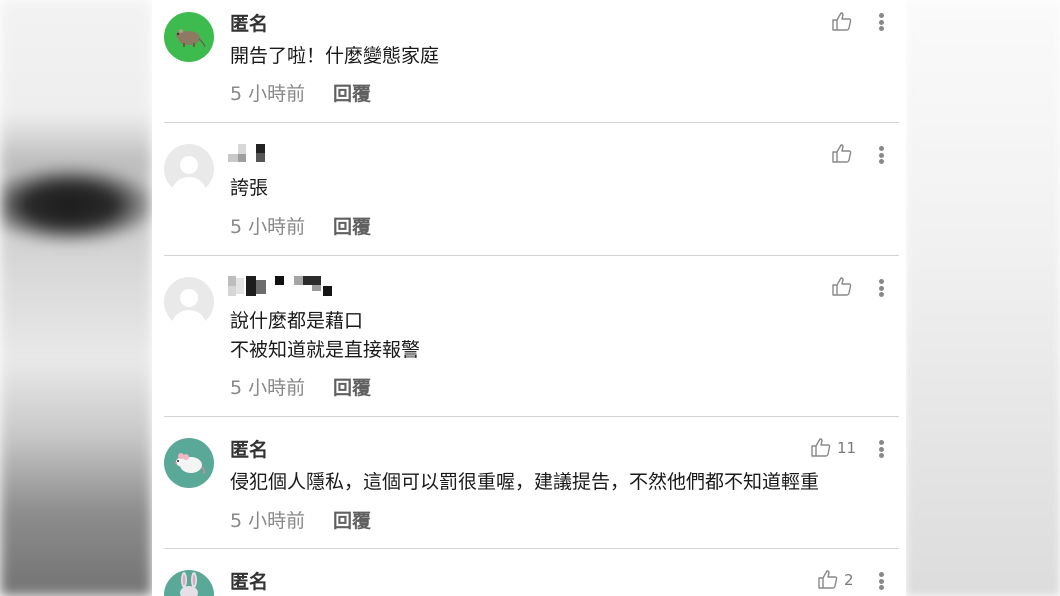 Image resolution: width=1060 pixels, height=596 pixels. Describe the element at coordinates (529, 572) in the screenshot. I see `comment-item: 匿名 2` at that location.